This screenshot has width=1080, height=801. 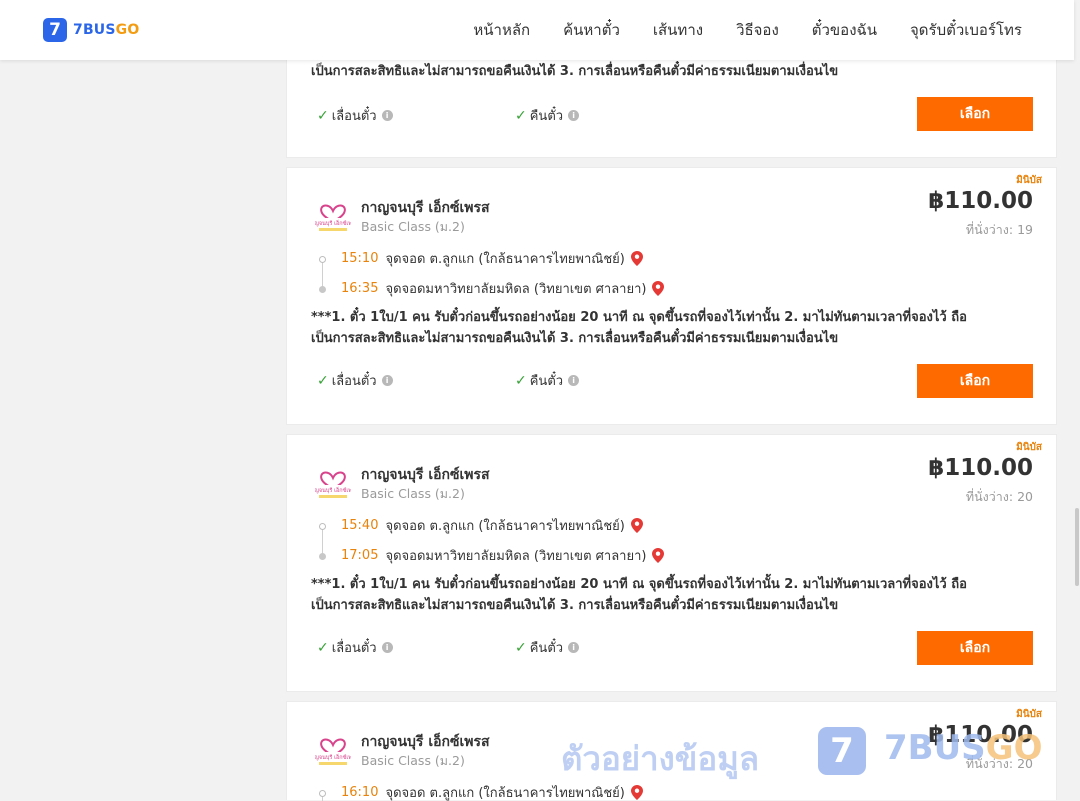 I want to click on nav-routes: เส้นทาง, so click(x=678, y=30).